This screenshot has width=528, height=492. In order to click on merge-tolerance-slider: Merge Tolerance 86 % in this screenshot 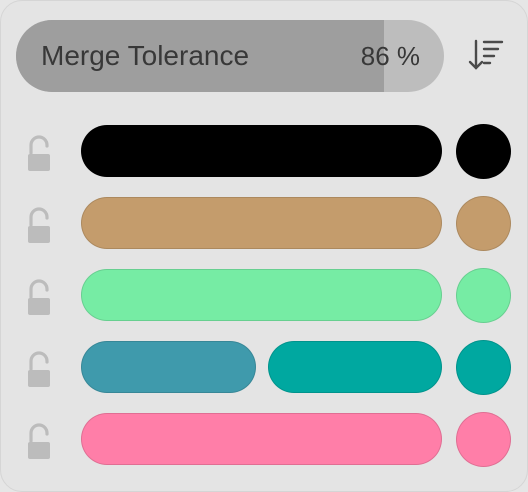, I will do `click(230, 56)`.